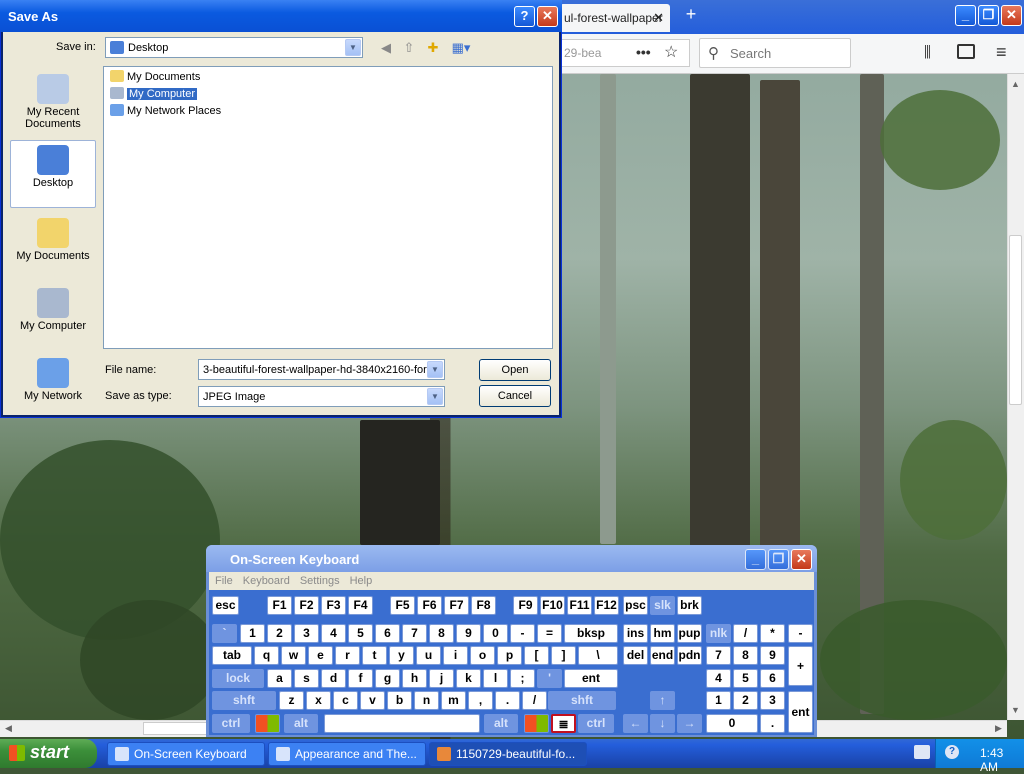  Describe the element at coordinates (1015, 710) in the screenshot. I see `scroll-down-icon: ▼` at that location.